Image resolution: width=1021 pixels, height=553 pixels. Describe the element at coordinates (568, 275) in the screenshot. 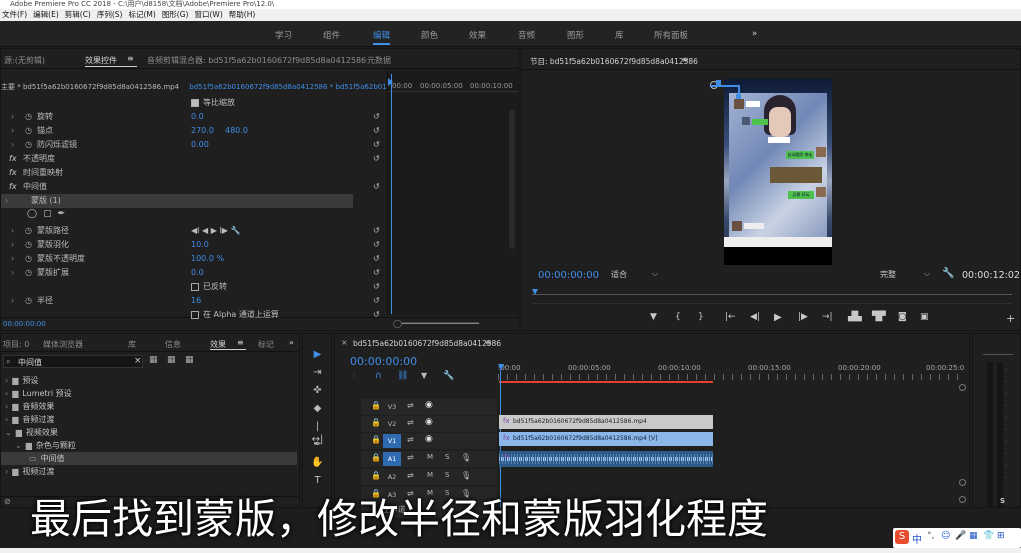

I see `program-timecode: 00:00:00:00` at that location.